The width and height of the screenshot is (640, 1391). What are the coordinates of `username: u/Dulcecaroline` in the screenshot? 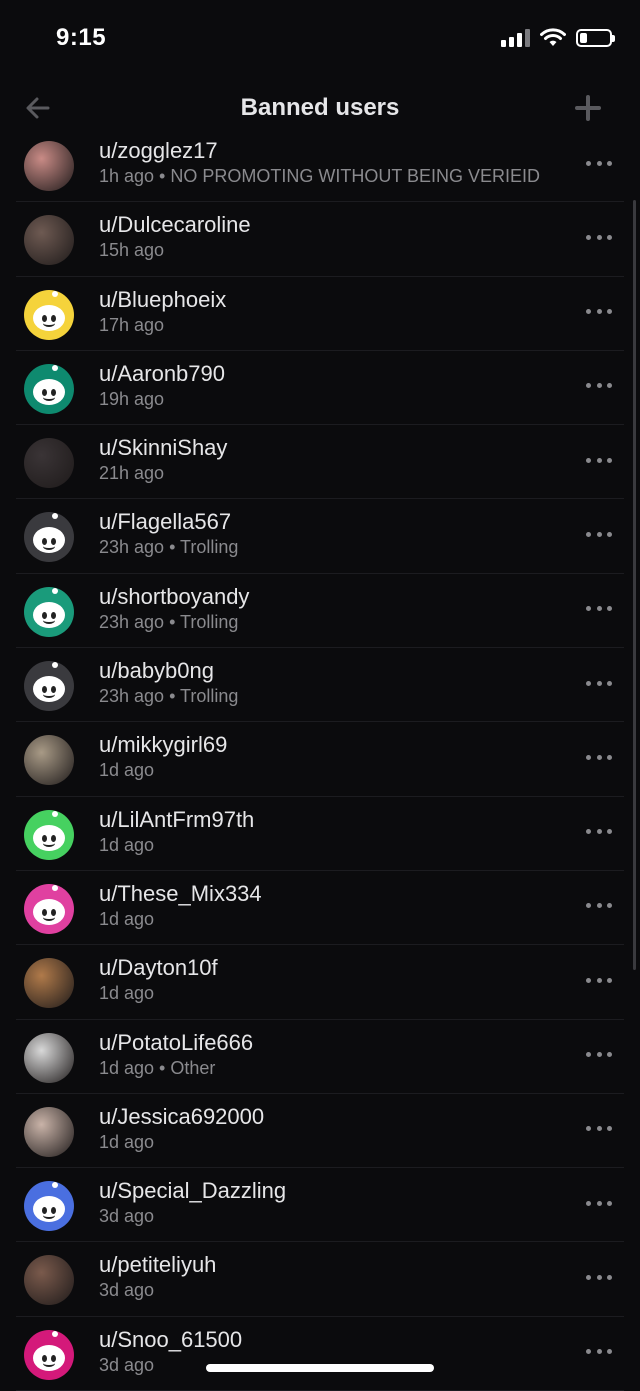 It's located at (175, 225).